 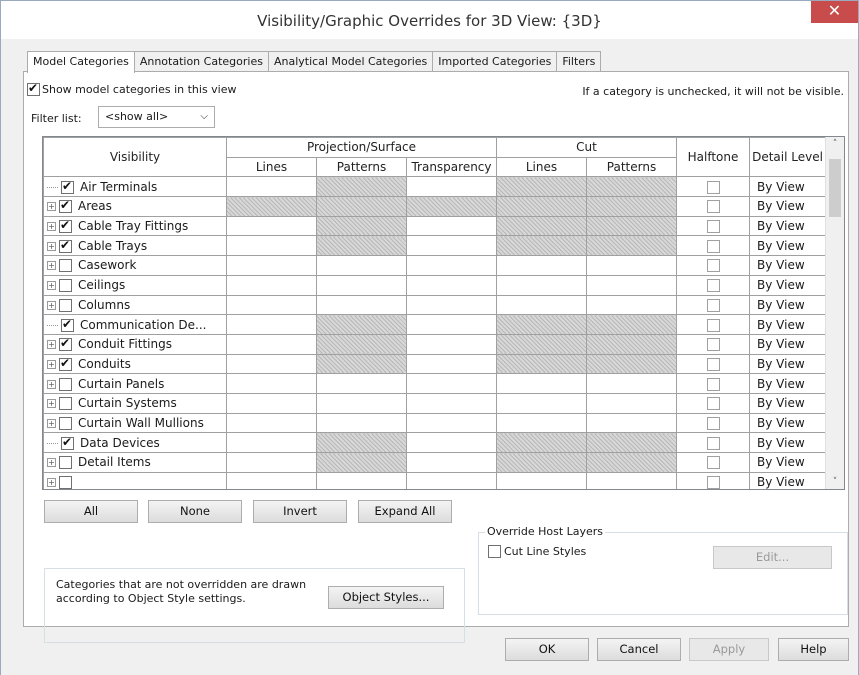 I want to click on scroll-down-icon: ˅, so click(x=835, y=482).